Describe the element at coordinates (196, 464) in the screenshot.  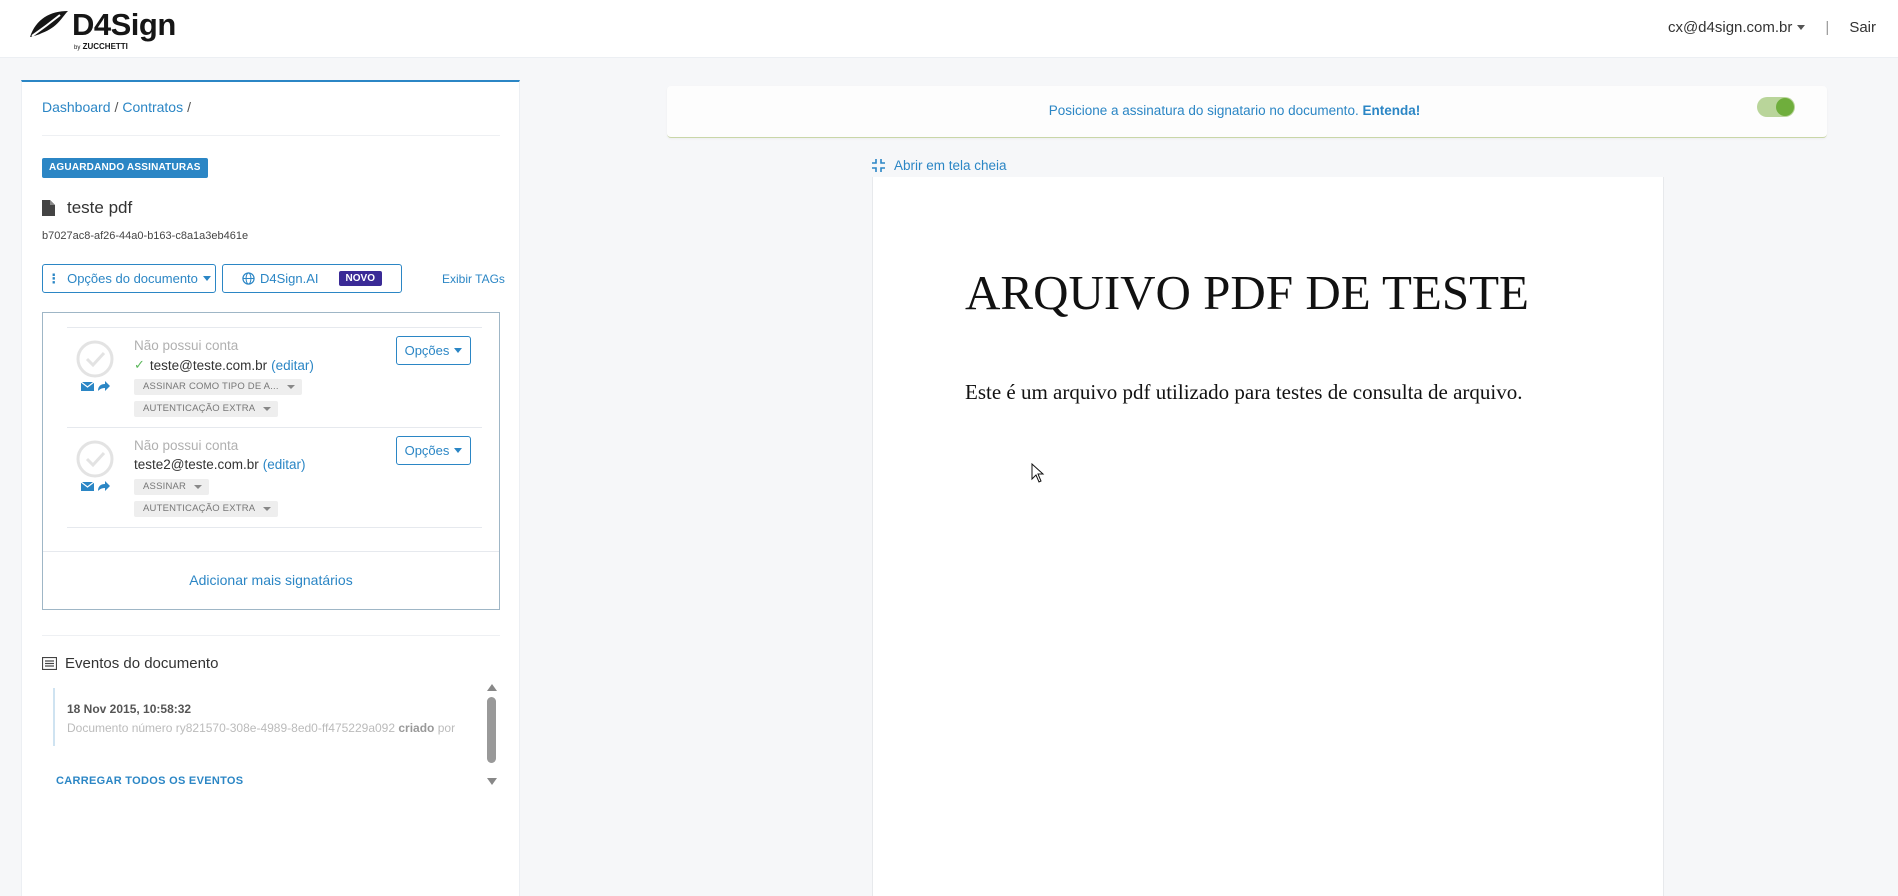
I see `signer-email-text: teste2@teste.com.br` at that location.